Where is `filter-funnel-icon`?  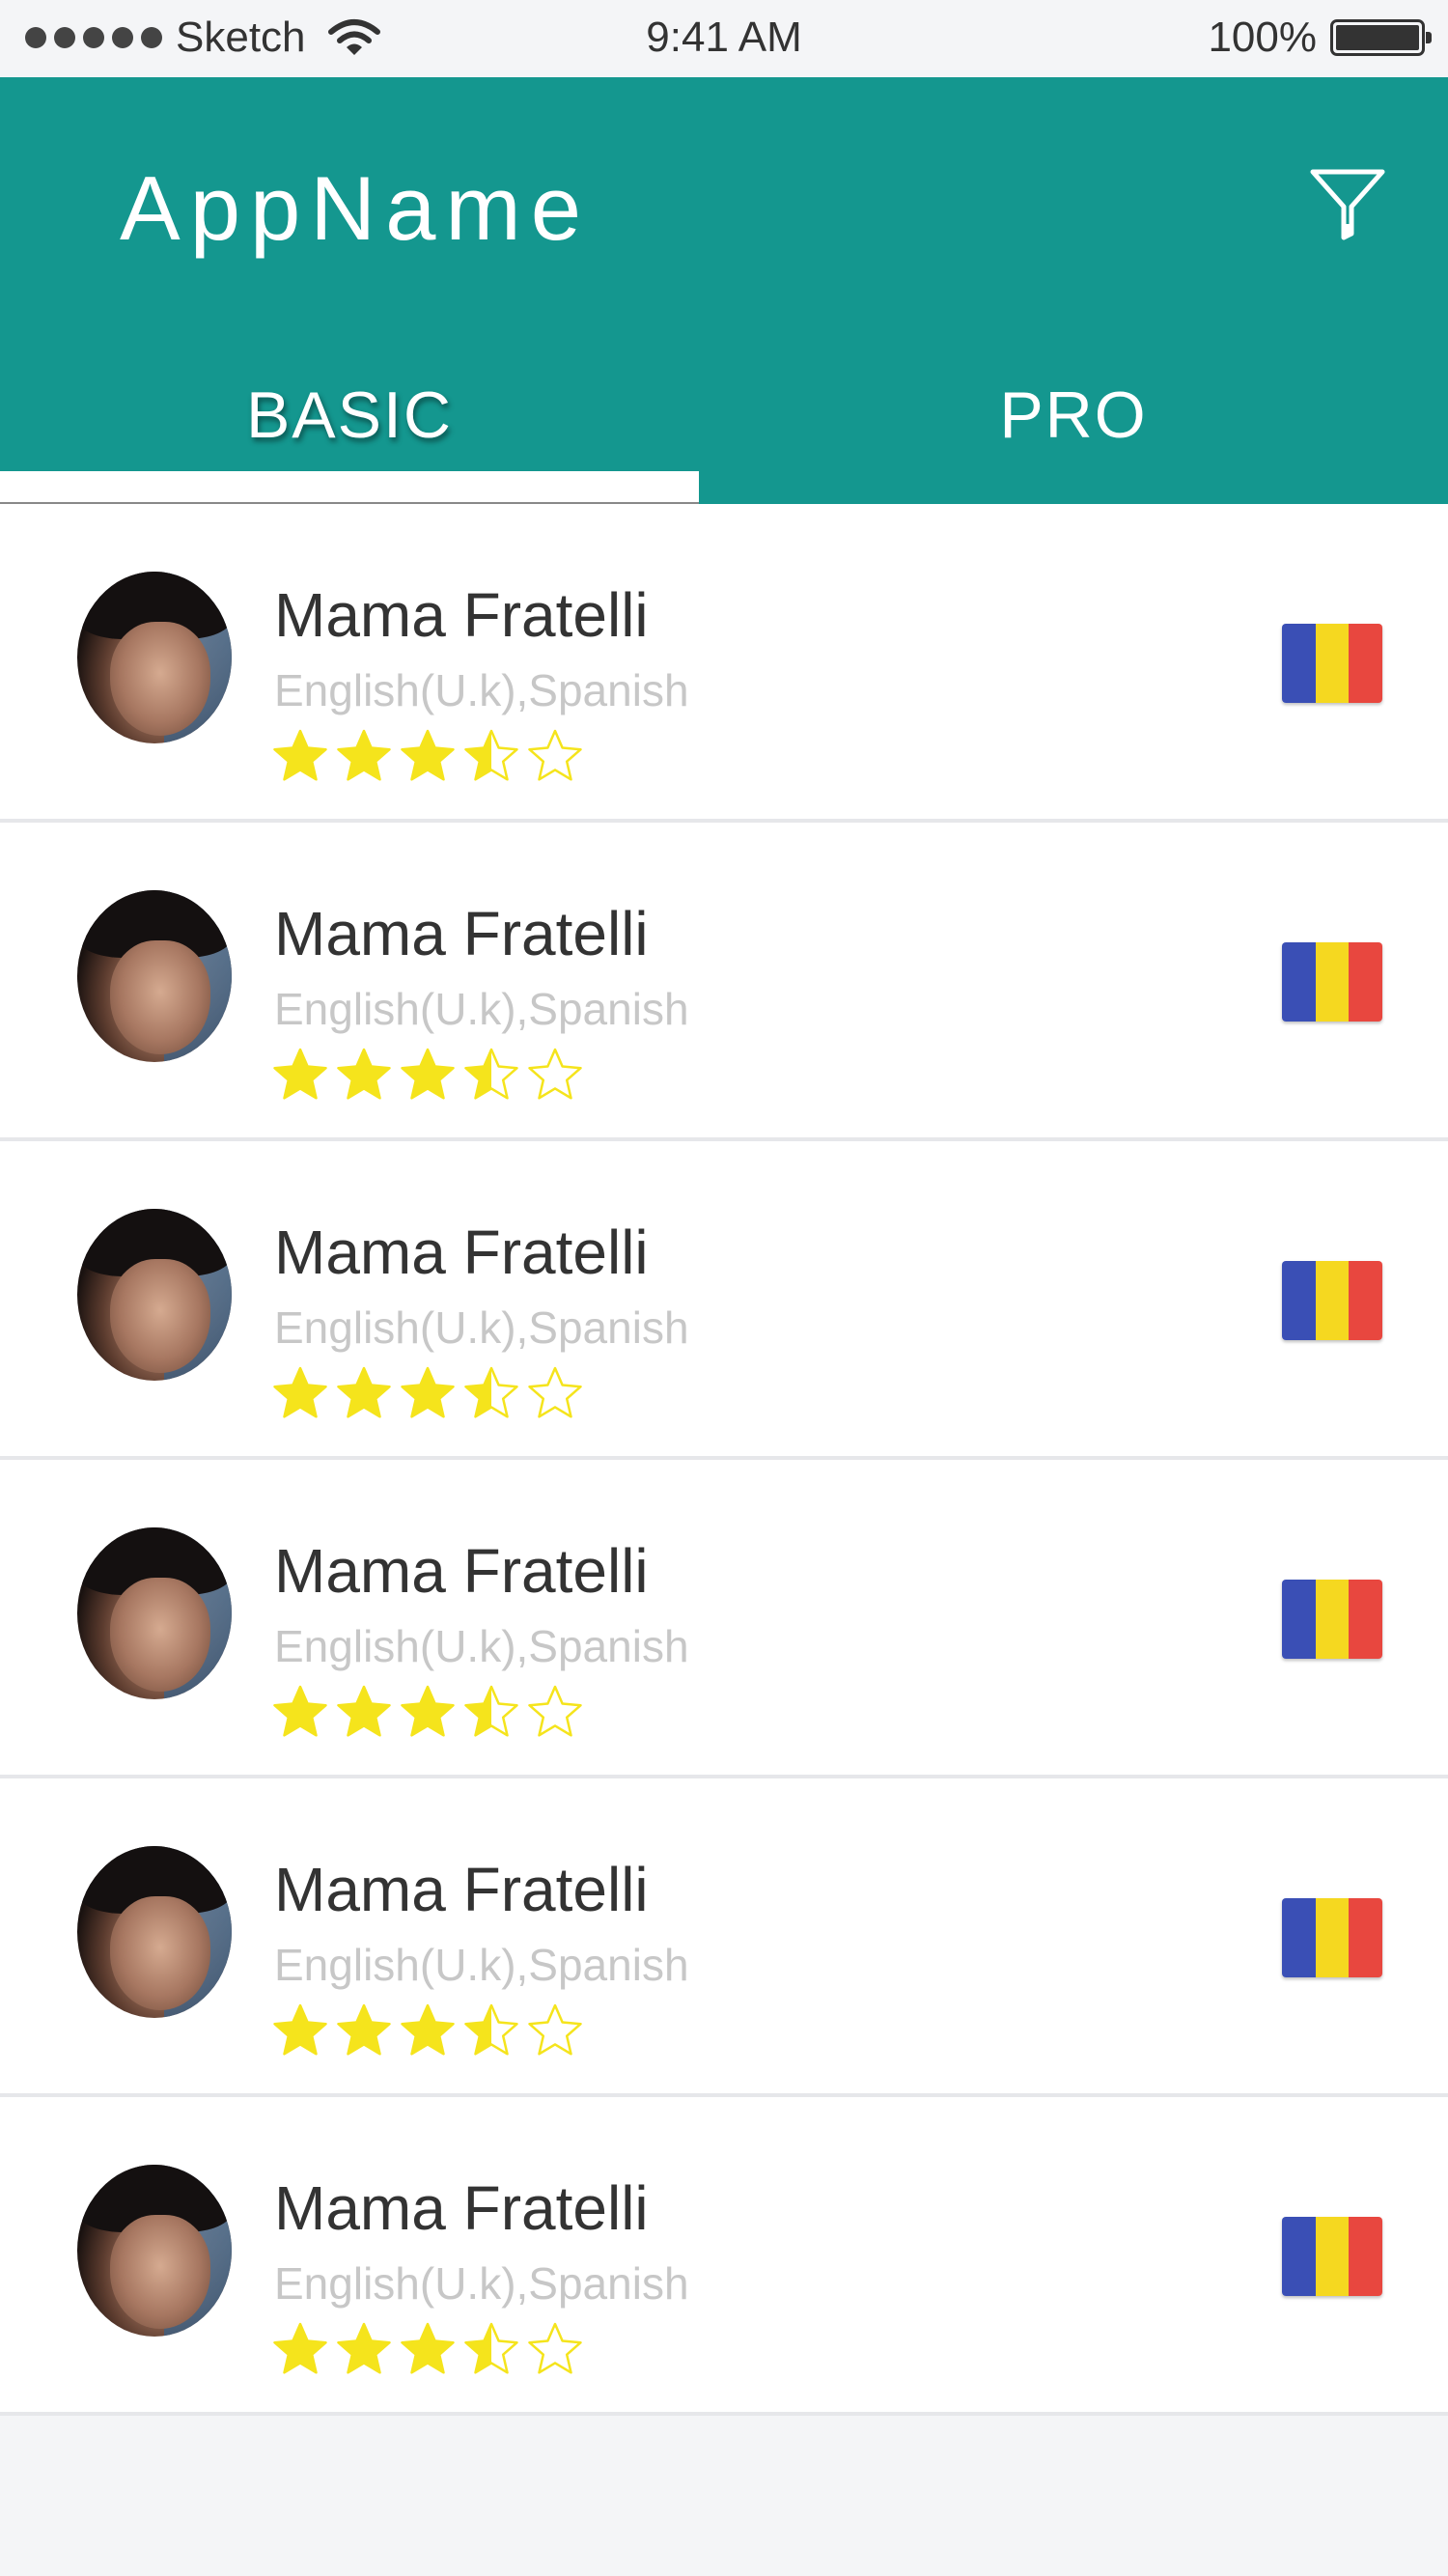 filter-funnel-icon is located at coordinates (1347, 205).